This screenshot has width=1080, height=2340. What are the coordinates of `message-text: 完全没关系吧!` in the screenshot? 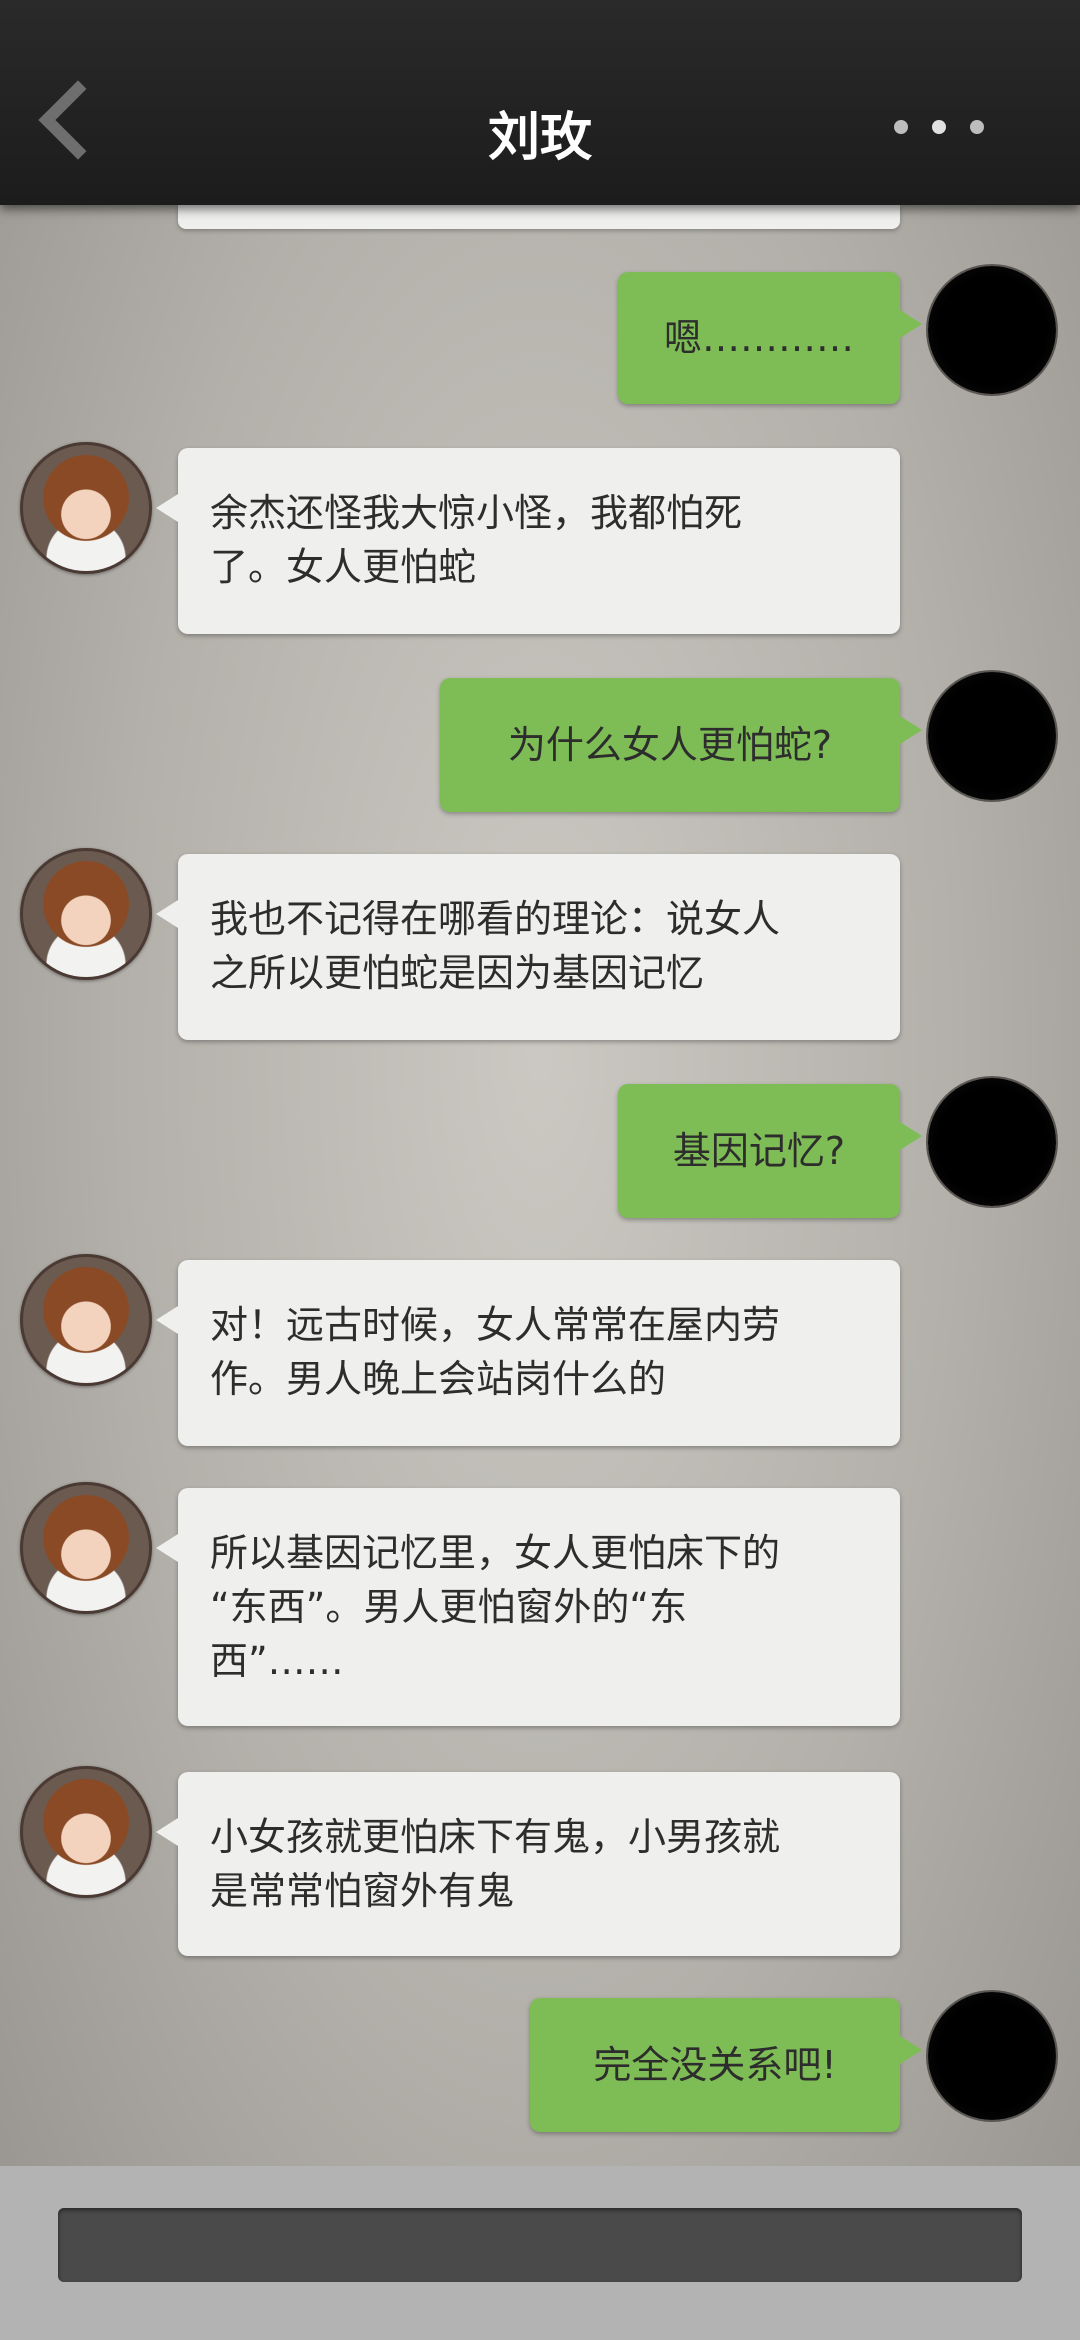 It's located at (715, 2065).